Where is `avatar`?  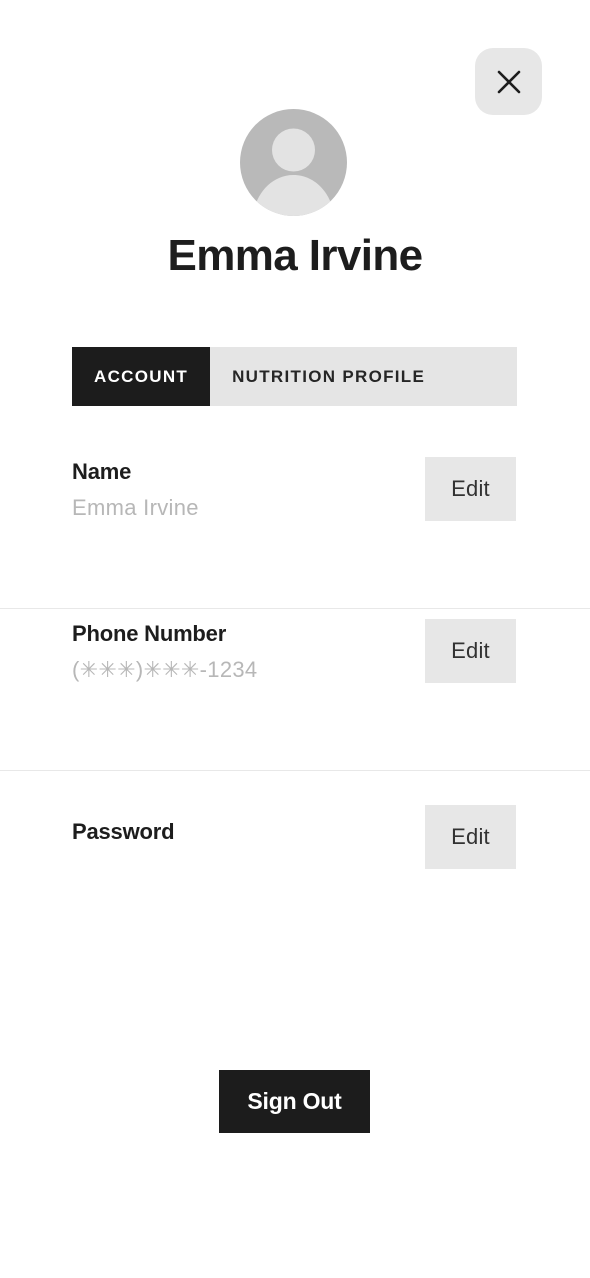
avatar is located at coordinates (293, 162).